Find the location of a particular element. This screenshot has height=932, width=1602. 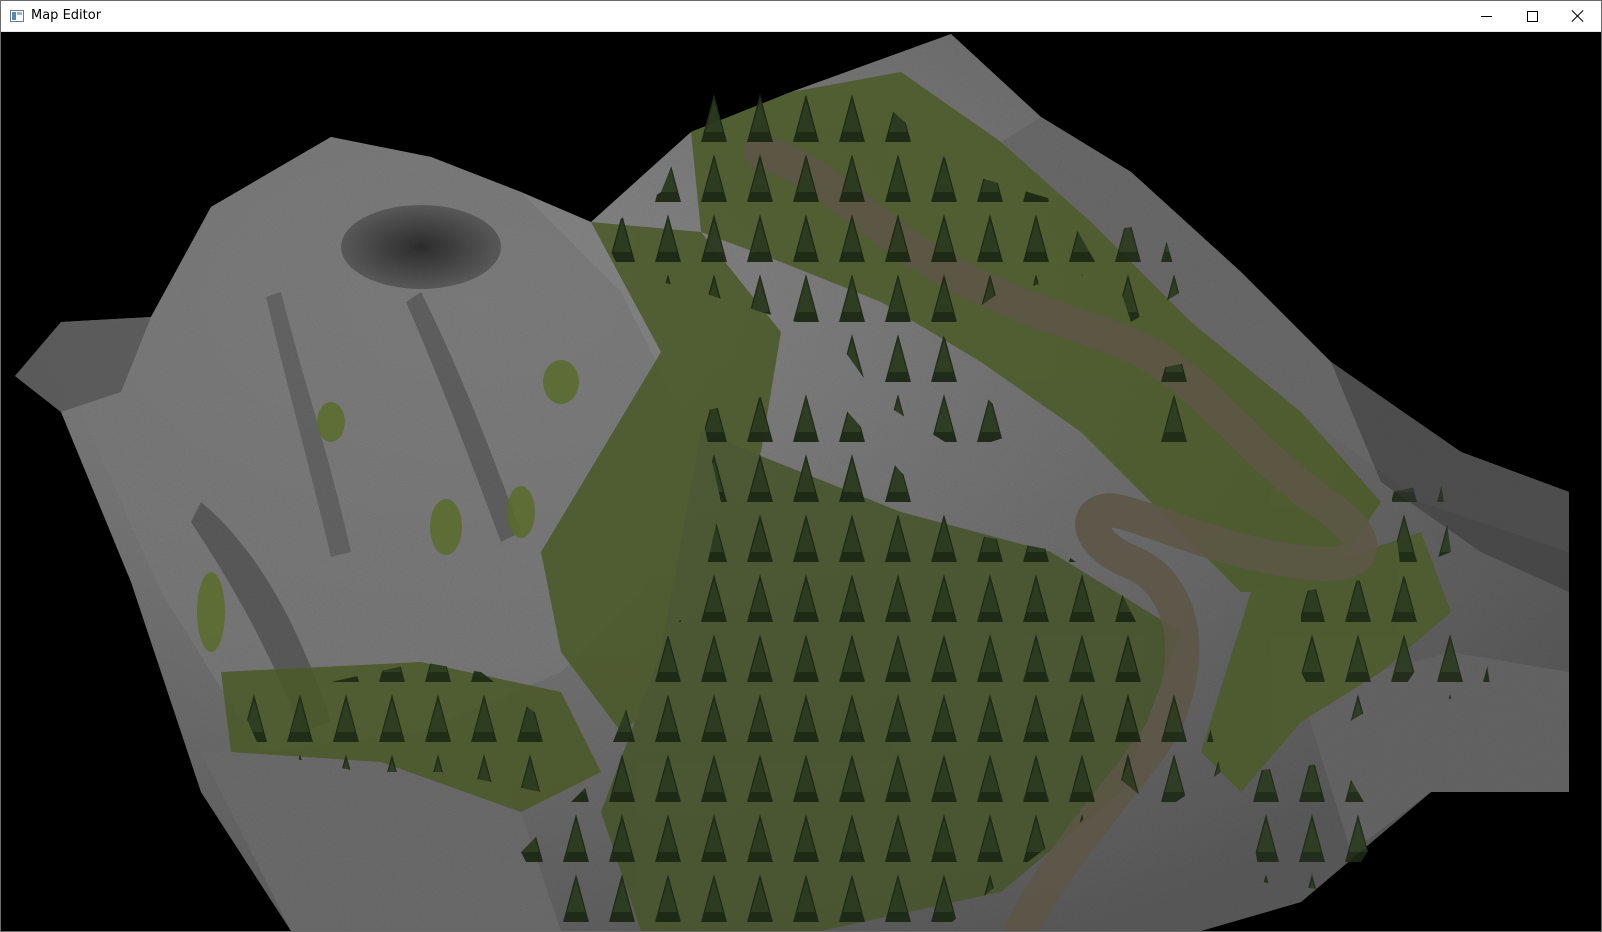

minimize-button is located at coordinates (1486, 16).